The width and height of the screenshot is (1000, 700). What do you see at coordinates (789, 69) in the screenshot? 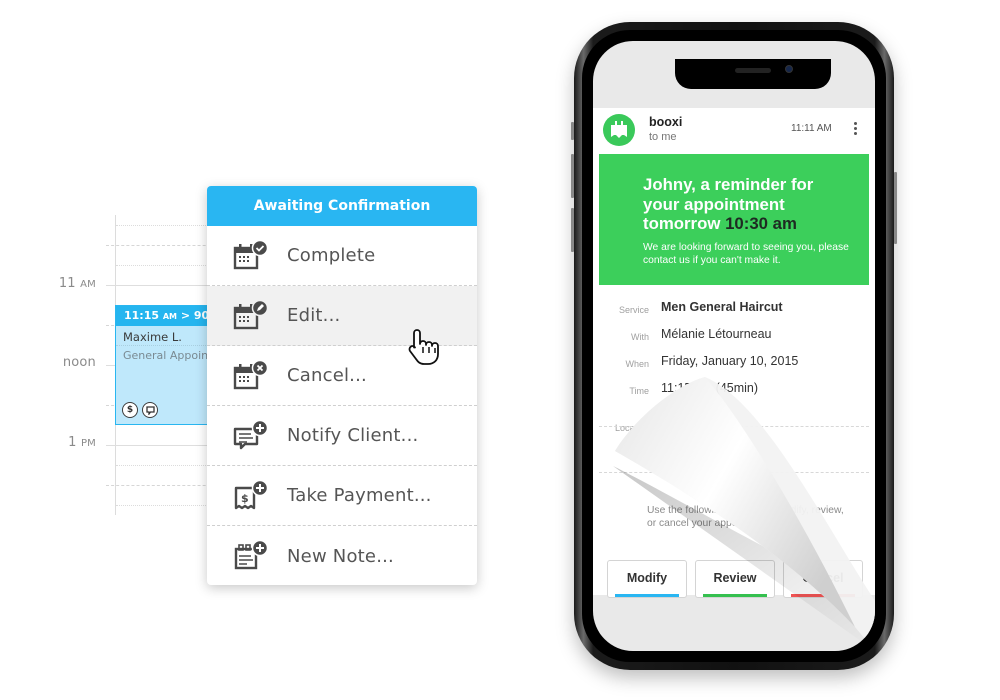
I see `camera-icon` at bounding box center [789, 69].